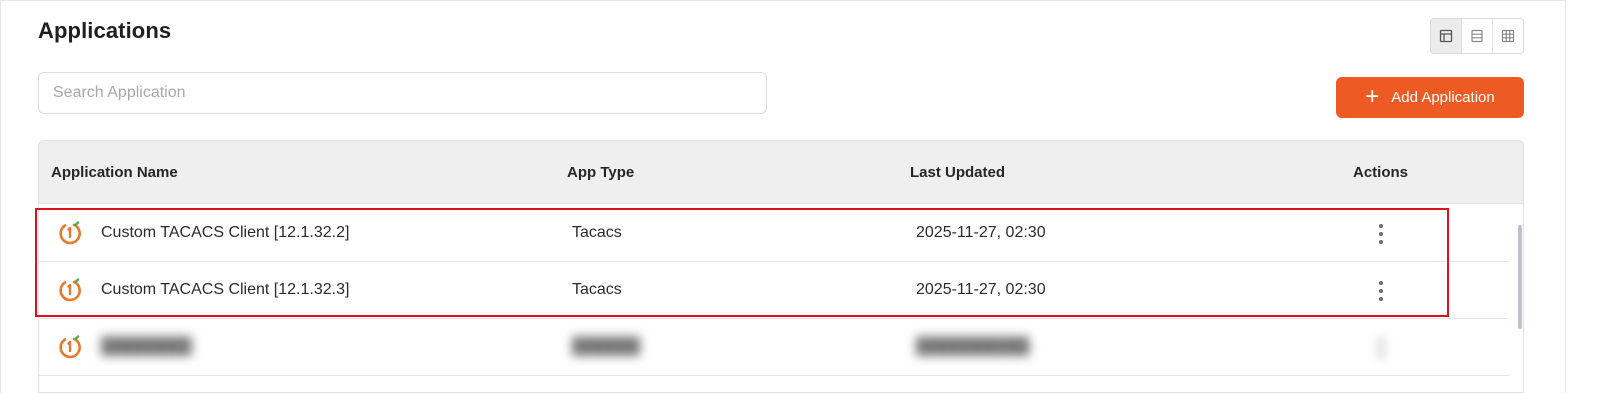 The width and height of the screenshot is (1600, 393). I want to click on tacacs-app-icon, so click(70, 347).